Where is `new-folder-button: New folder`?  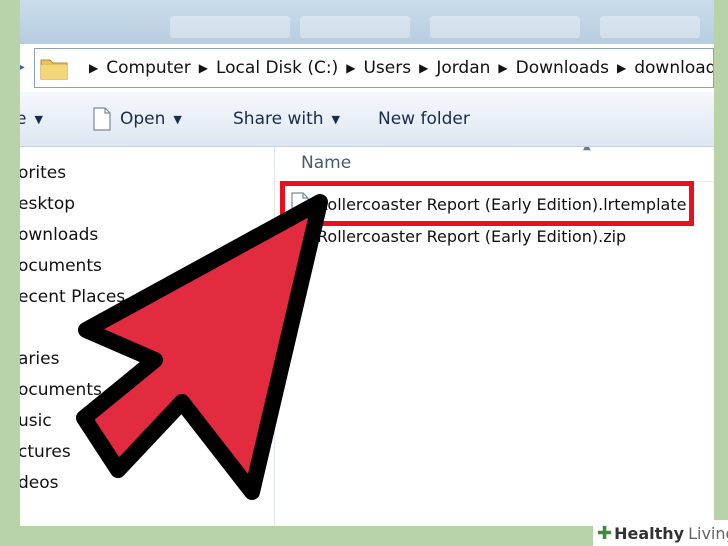
new-folder-button: New folder is located at coordinates (424, 119).